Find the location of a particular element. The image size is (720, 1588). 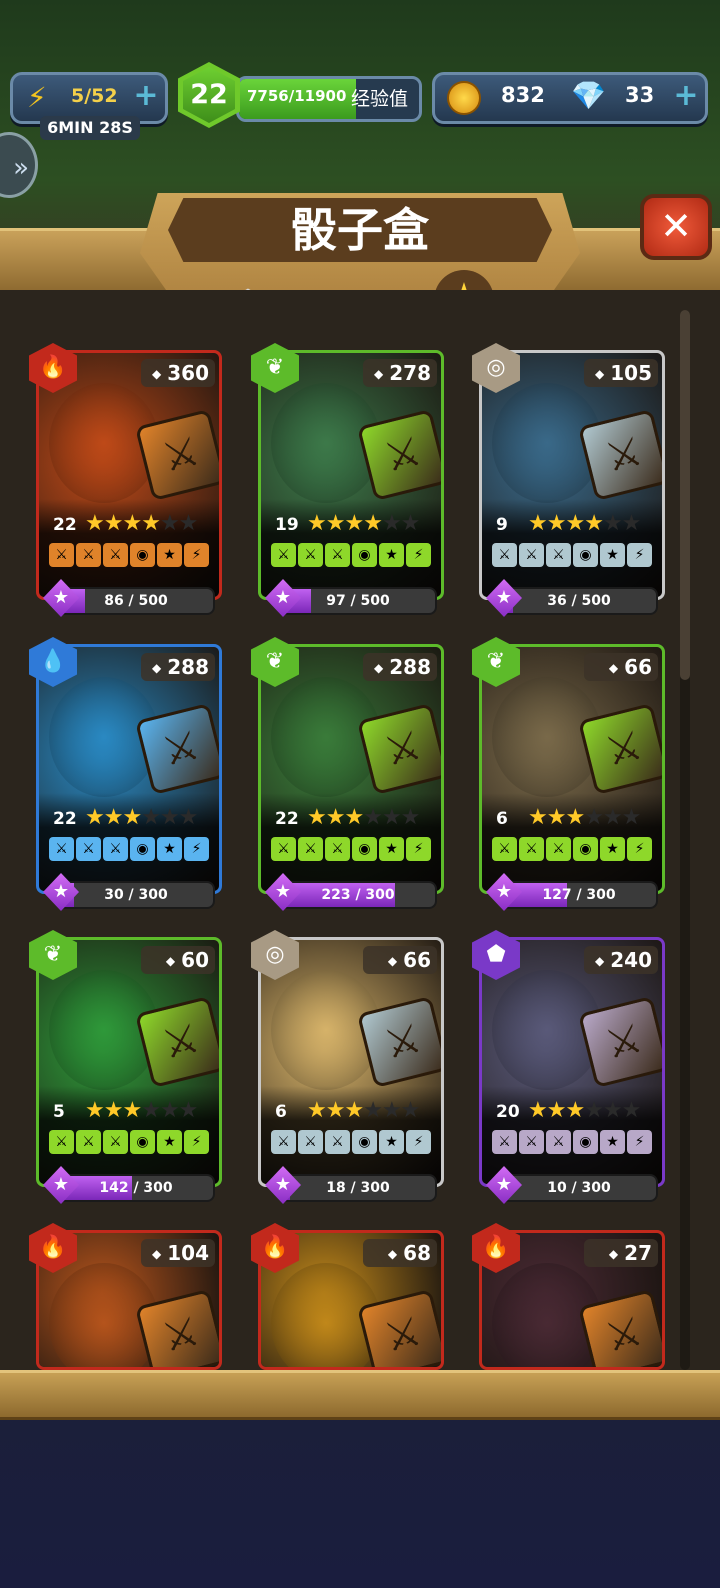

add-currency-button: + is located at coordinates (686, 96).